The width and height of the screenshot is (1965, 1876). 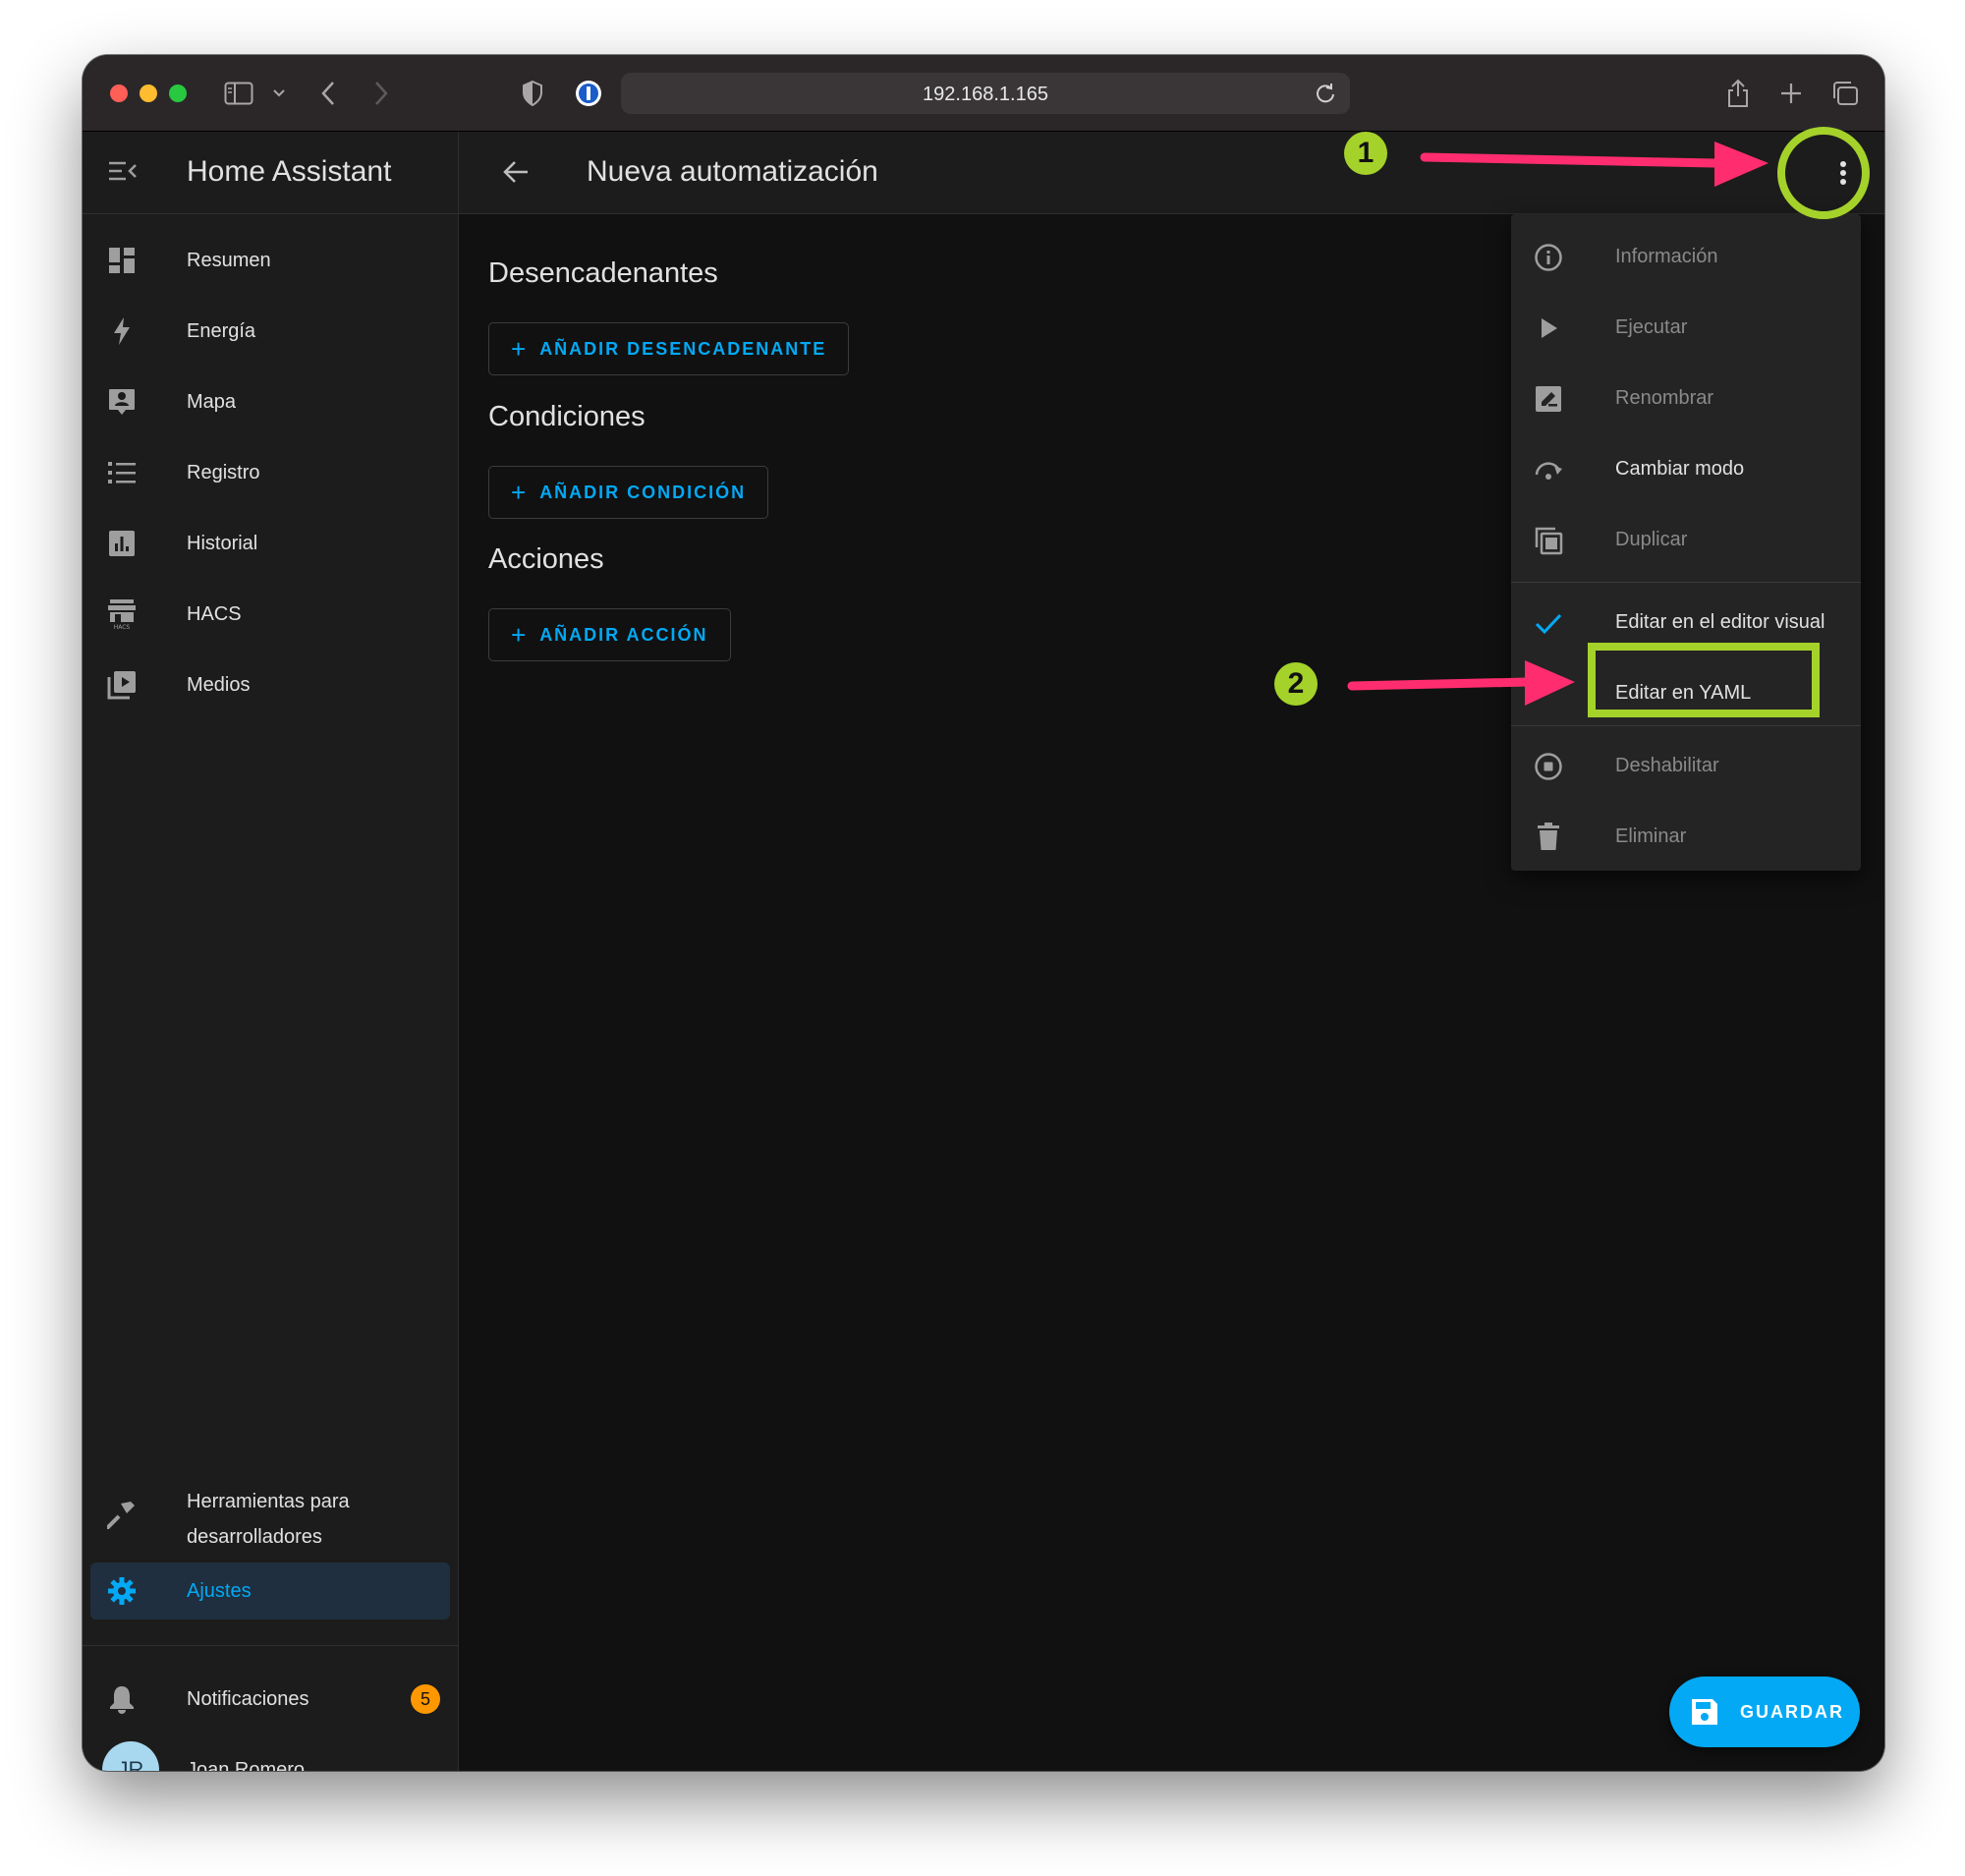 I want to click on rename-icon, so click(x=1549, y=399).